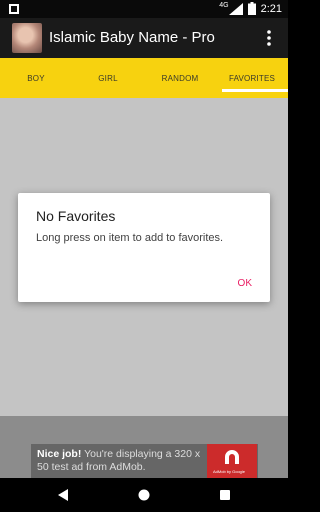 Image resolution: width=320 pixels, height=512 pixels. What do you see at coordinates (252, 78) in the screenshot?
I see `tab-favorites: FAVORITES` at bounding box center [252, 78].